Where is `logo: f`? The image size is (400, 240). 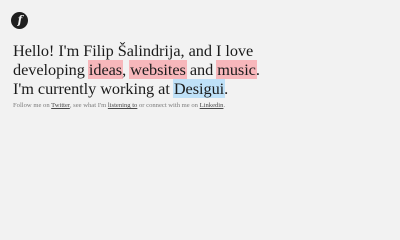
logo: f is located at coordinates (19, 20).